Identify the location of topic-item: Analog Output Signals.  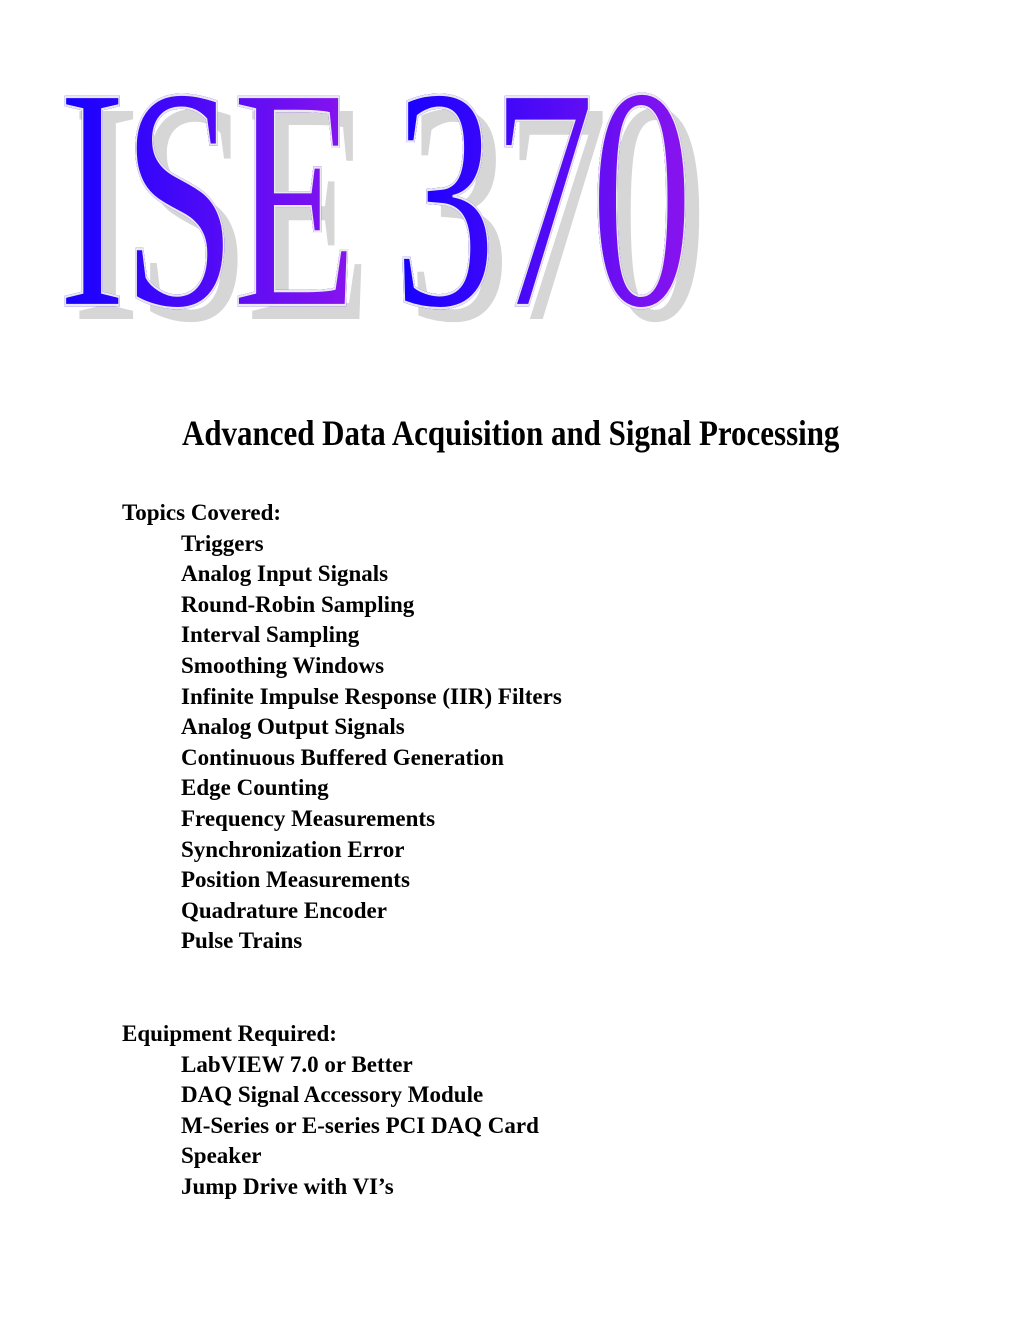
(293, 727).